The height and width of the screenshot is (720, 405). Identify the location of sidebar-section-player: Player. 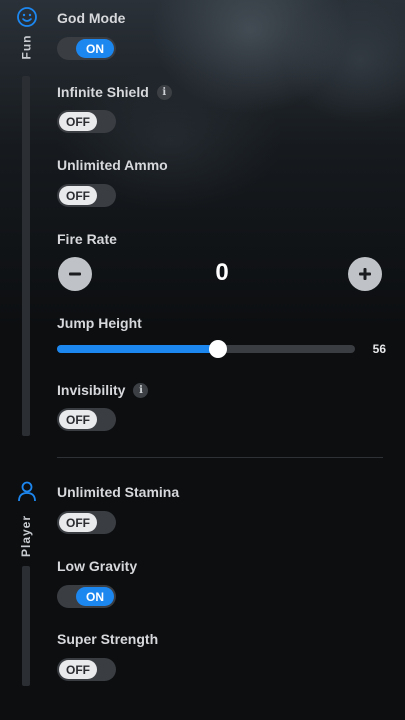
(22, 580).